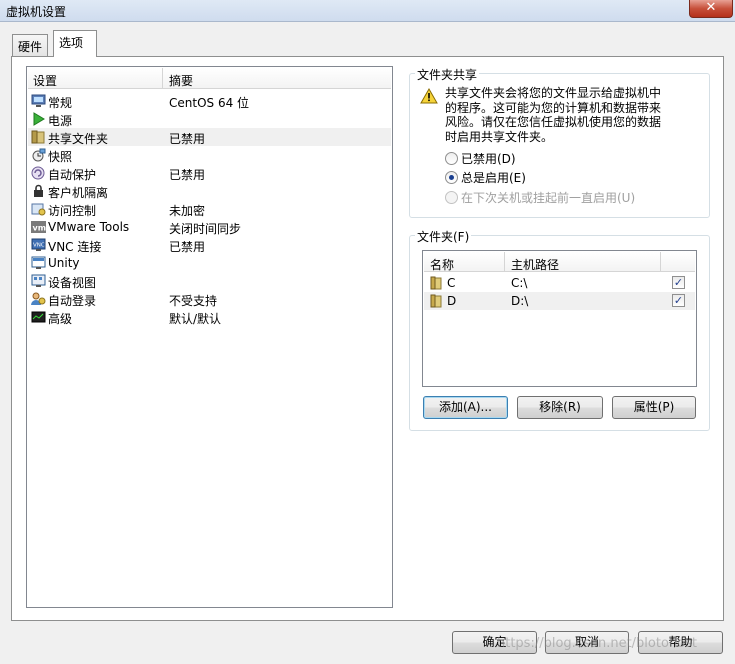 Image resolution: width=735 pixels, height=664 pixels. I want to click on list-item-label: VNC 连接, so click(75, 247).